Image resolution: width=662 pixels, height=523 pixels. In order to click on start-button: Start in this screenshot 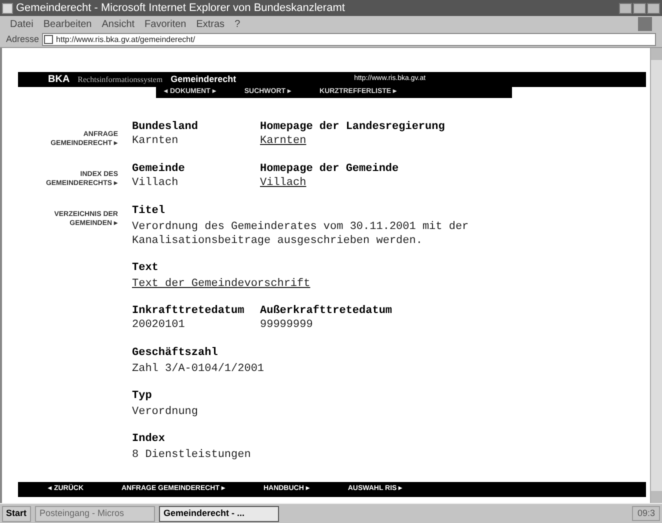, I will do `click(16, 514)`.